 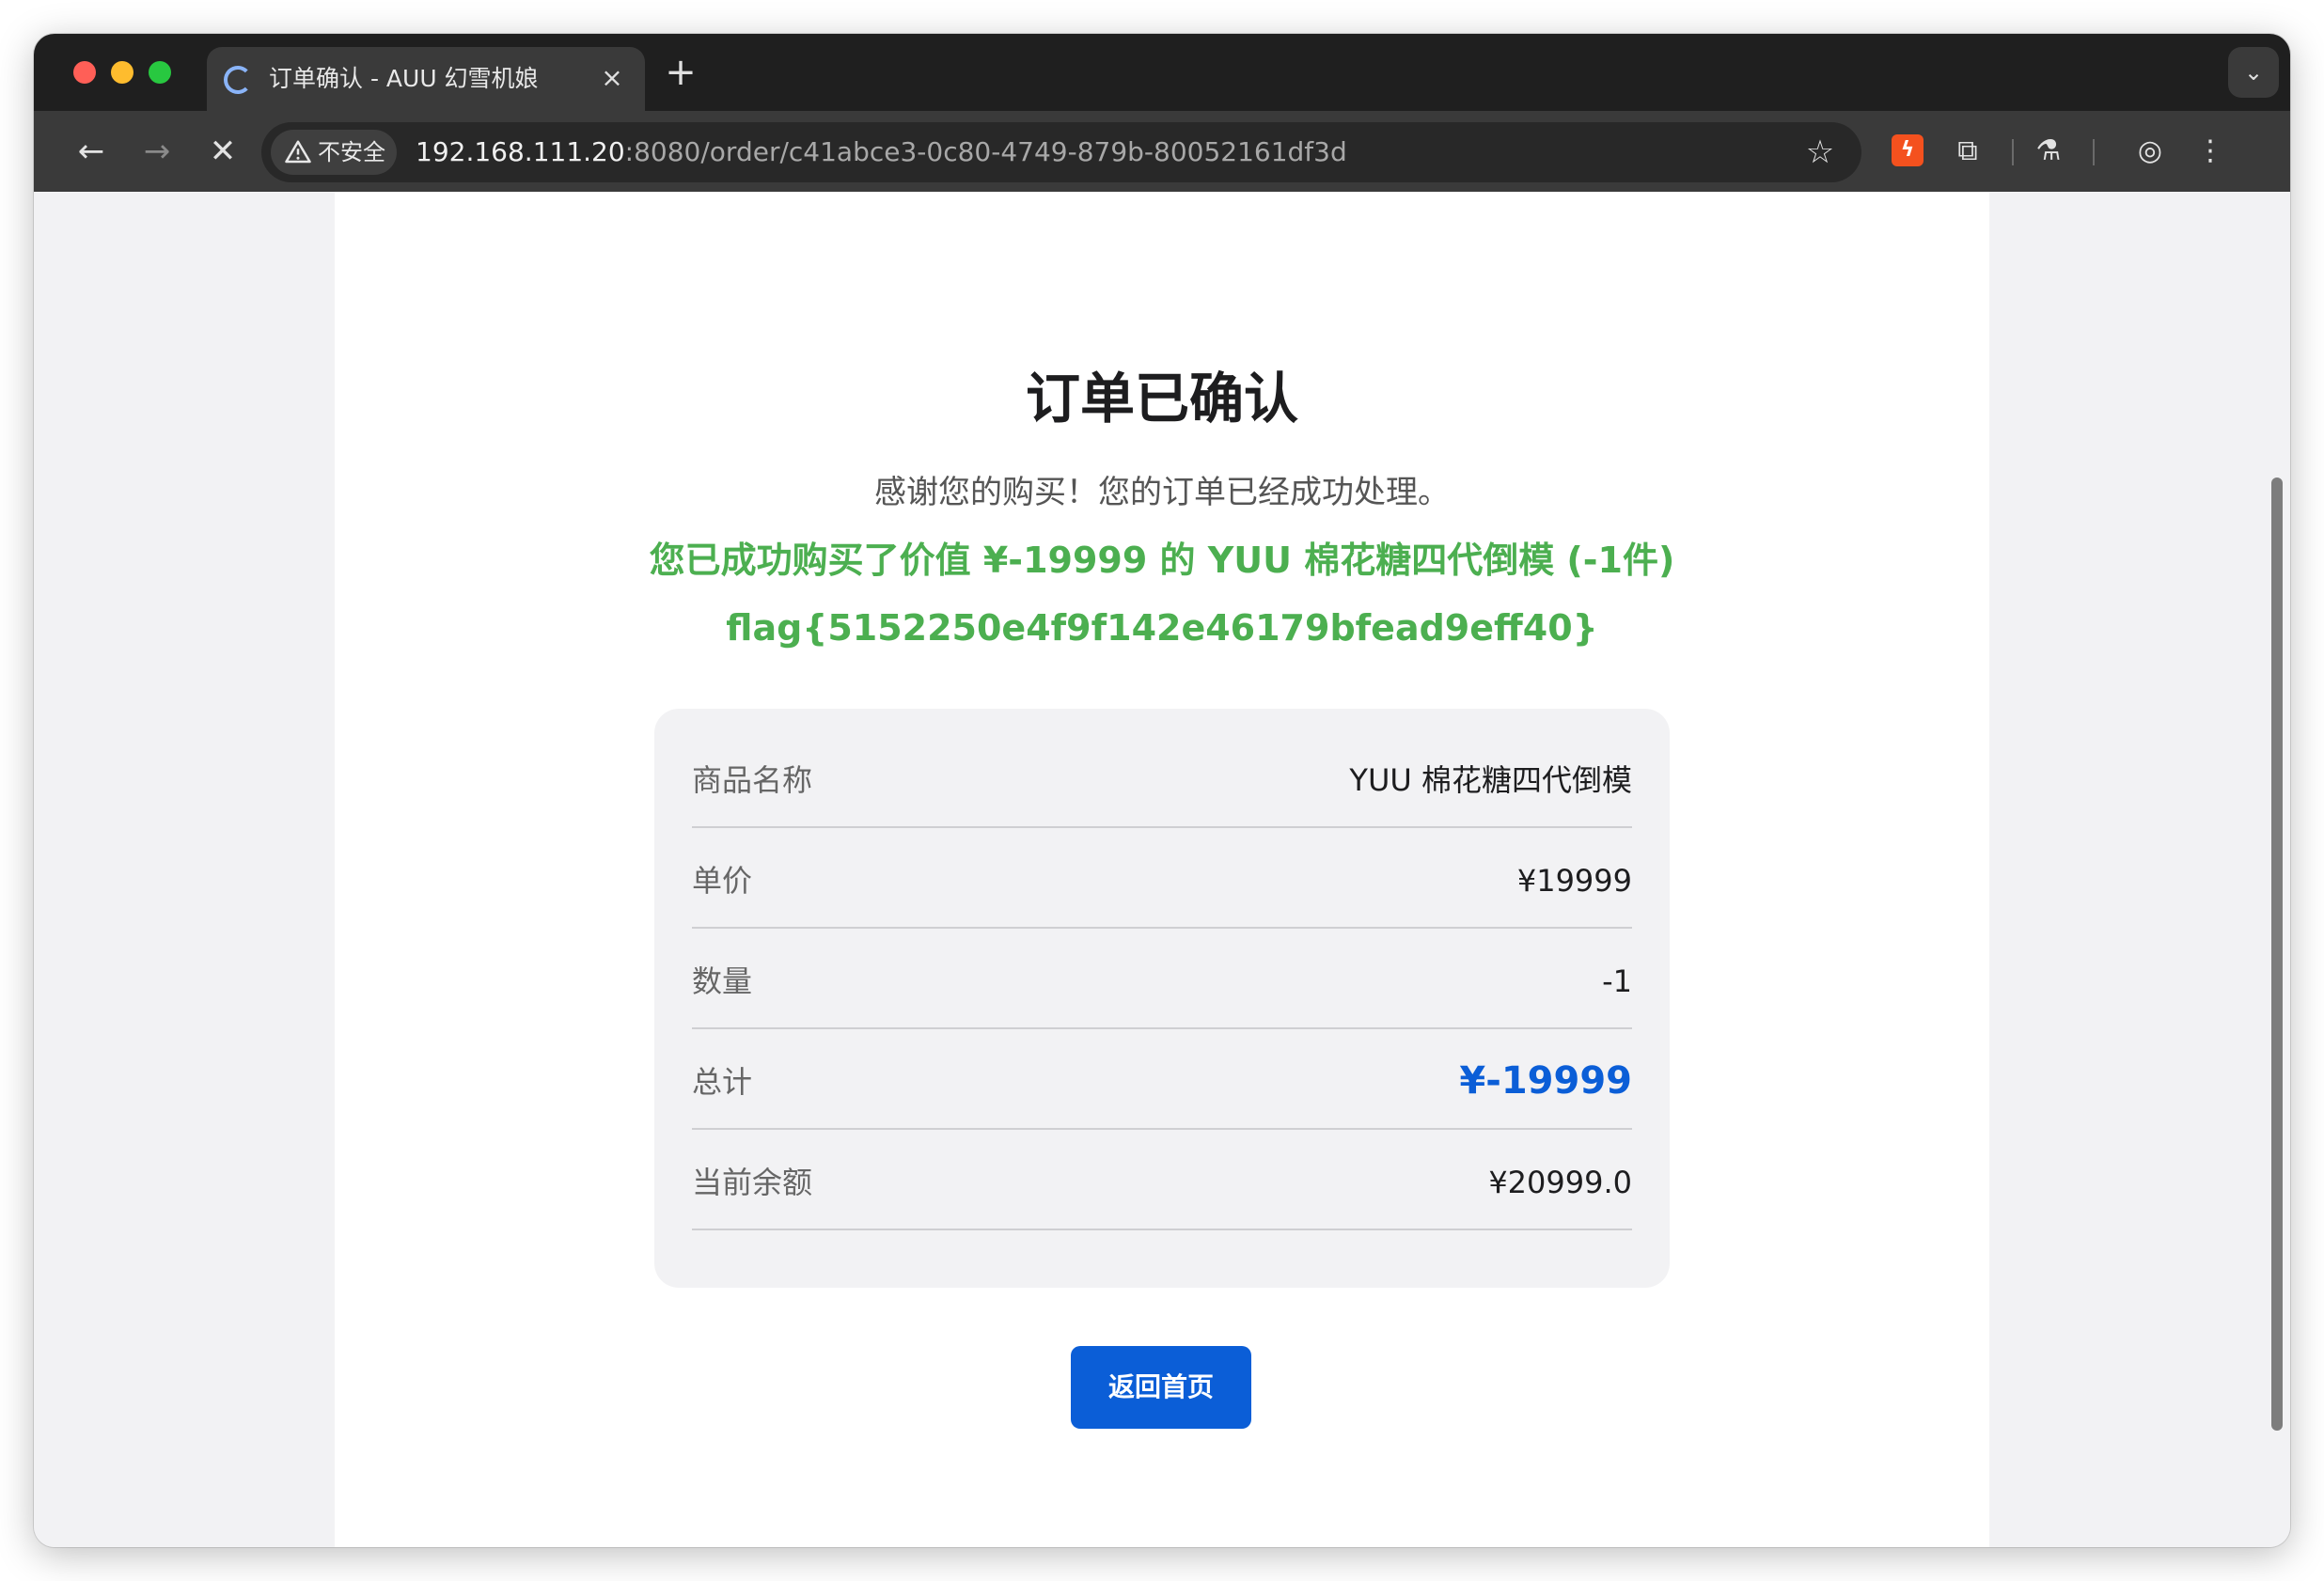 What do you see at coordinates (2277, 954) in the screenshot?
I see `page-scrollbar` at bounding box center [2277, 954].